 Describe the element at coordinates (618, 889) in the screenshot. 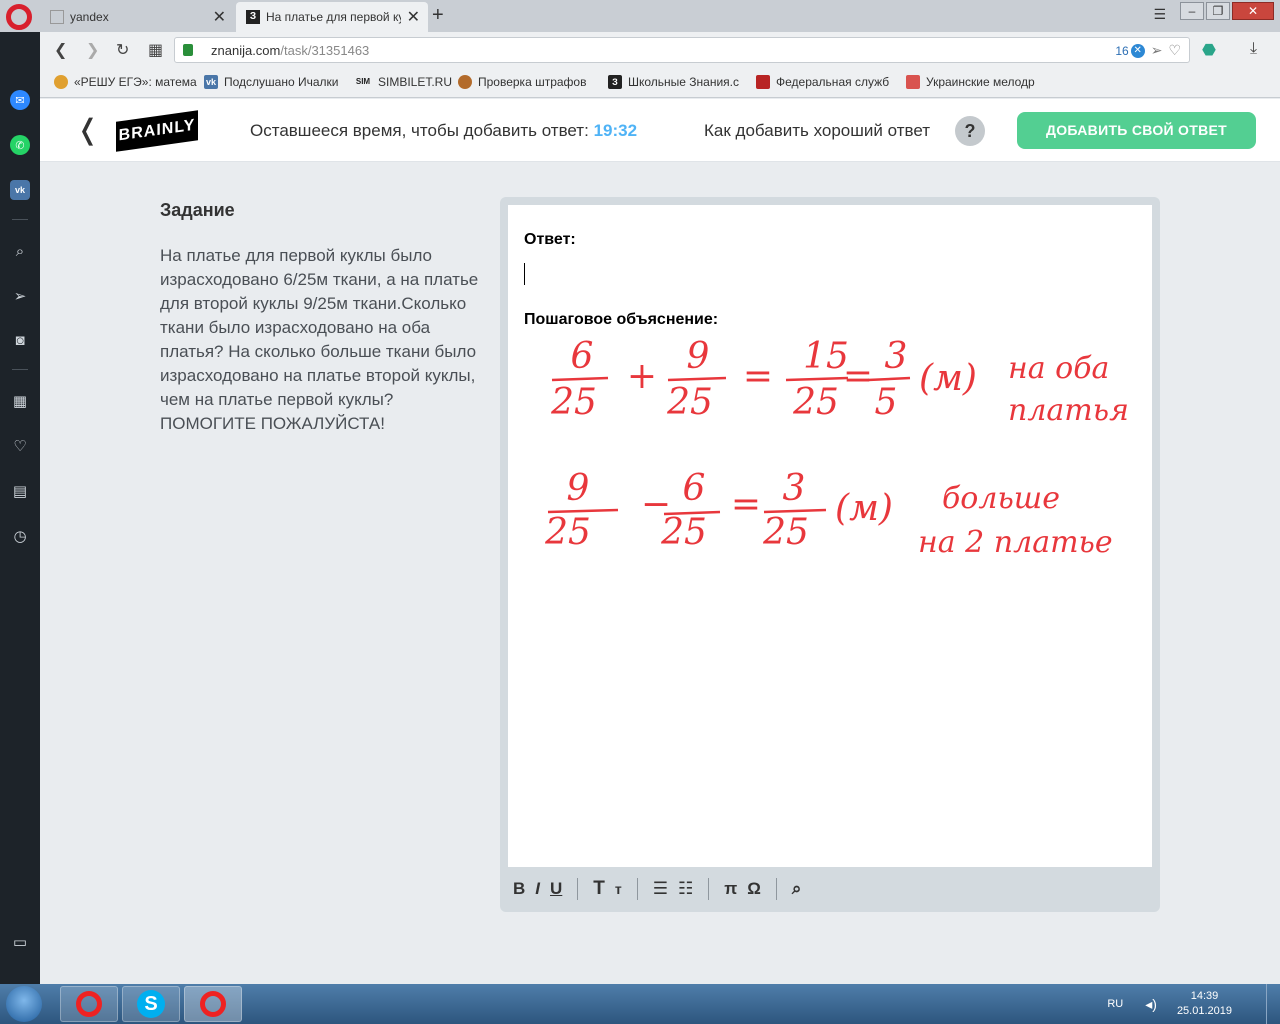

I see `heading-small-icon: т` at that location.